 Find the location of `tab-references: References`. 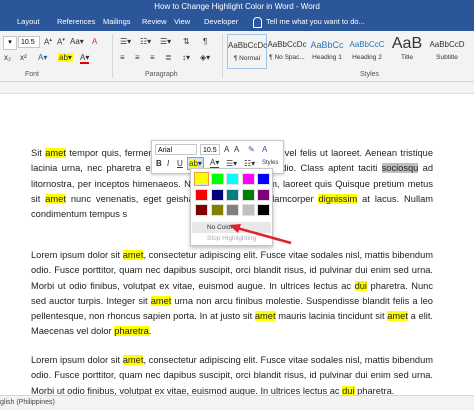

tab-references: References is located at coordinates (76, 22).